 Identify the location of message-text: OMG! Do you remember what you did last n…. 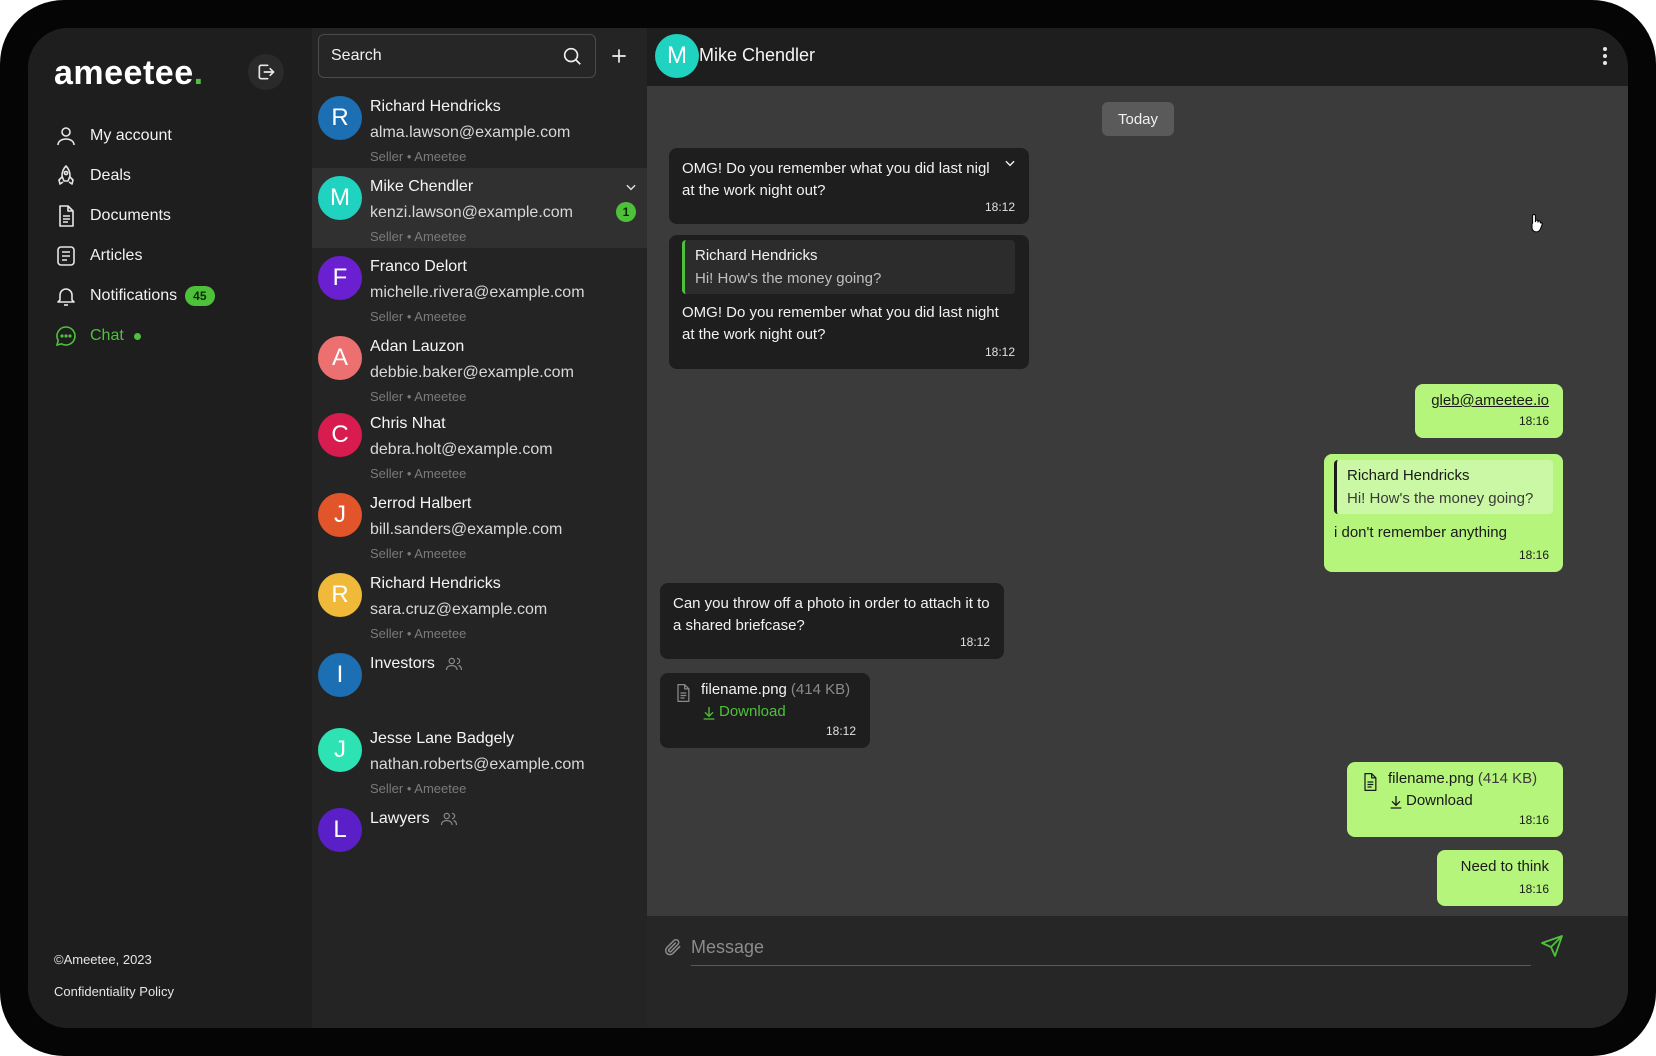
(840, 323).